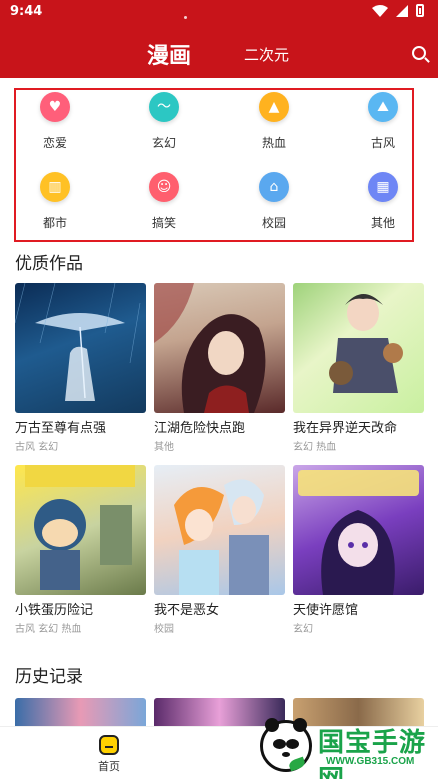 The width and height of the screenshot is (438, 779). What do you see at coordinates (420, 10) in the screenshot?
I see `battery-icon` at bounding box center [420, 10].